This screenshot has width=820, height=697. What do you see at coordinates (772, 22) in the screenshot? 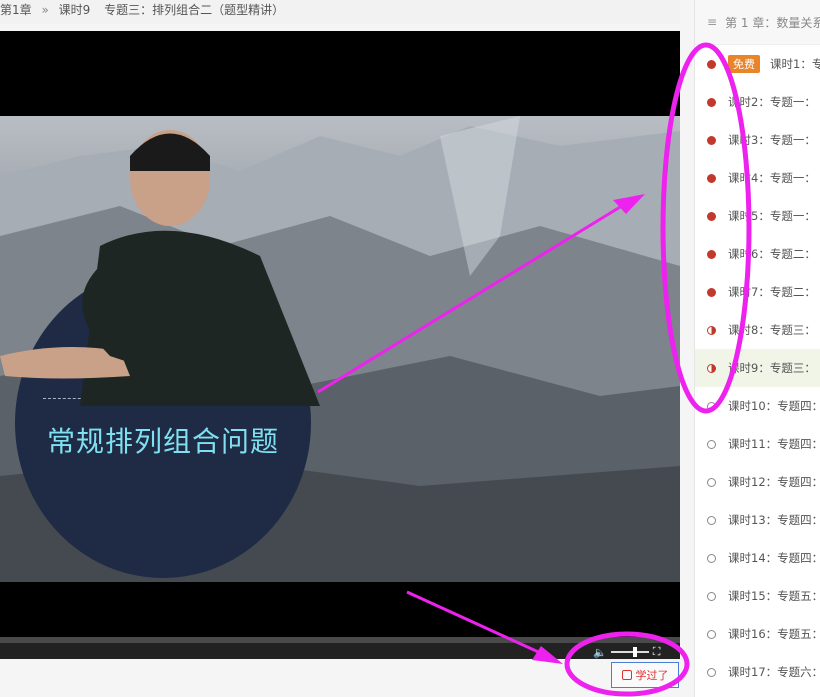
I see `chapter-label: 第 1 章：数量关系` at bounding box center [772, 22].